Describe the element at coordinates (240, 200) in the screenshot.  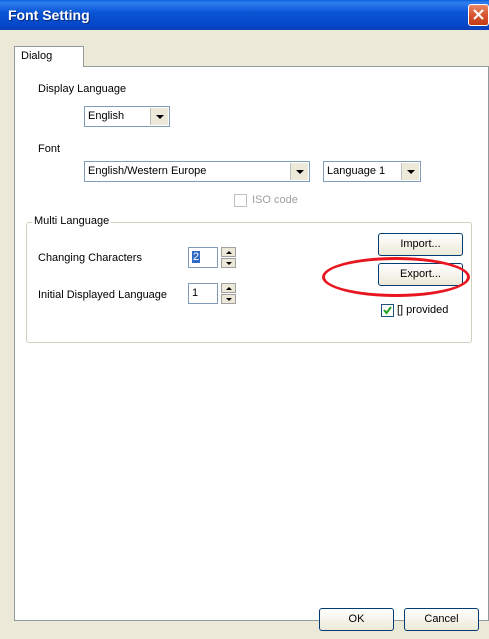
I see `iso-code-checkbox` at that location.